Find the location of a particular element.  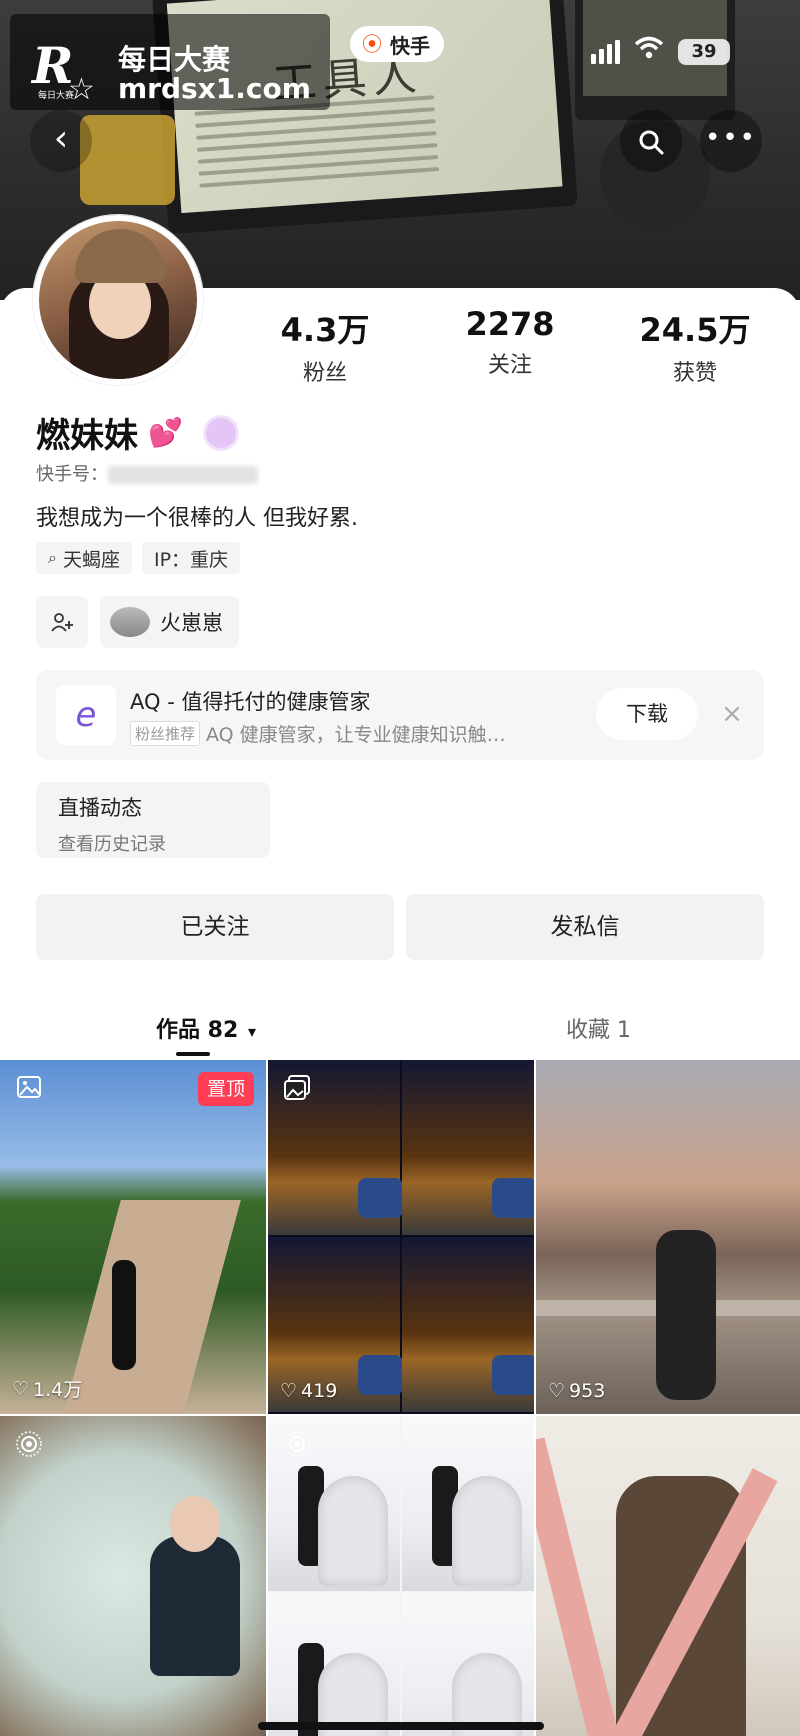

post-thumbnail: ♡ 419 is located at coordinates (401, 1237).